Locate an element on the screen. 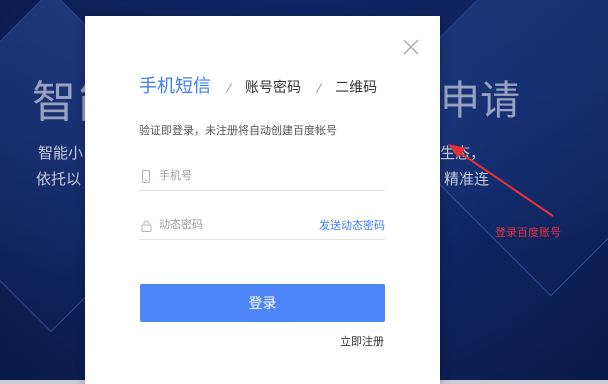 This screenshot has height=384, width=608. tab-qrcode: 二维码 is located at coordinates (356, 87).